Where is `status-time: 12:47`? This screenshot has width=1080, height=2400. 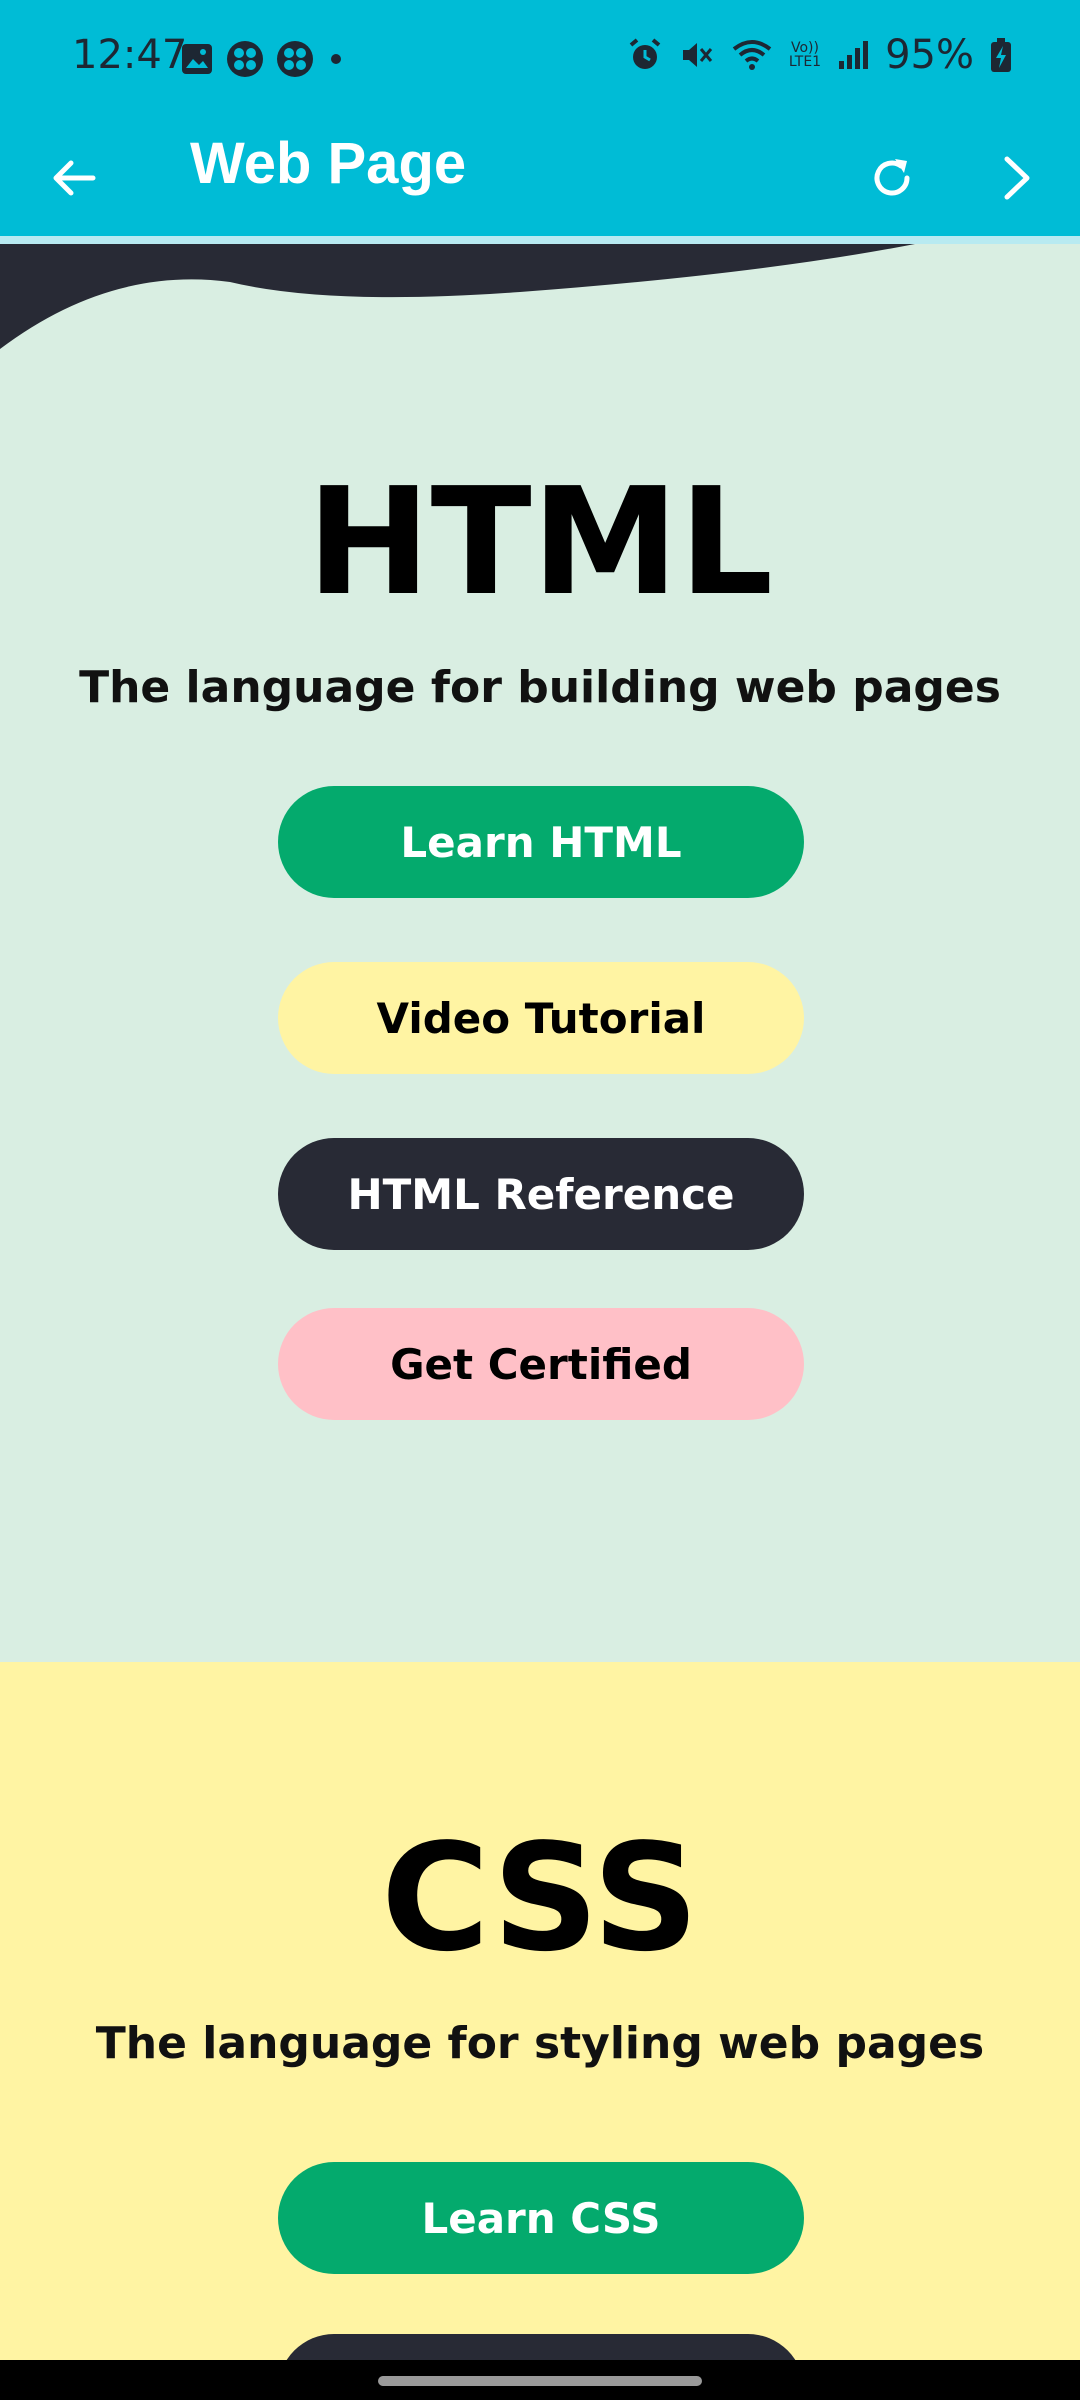 status-time: 12:47 is located at coordinates (130, 55).